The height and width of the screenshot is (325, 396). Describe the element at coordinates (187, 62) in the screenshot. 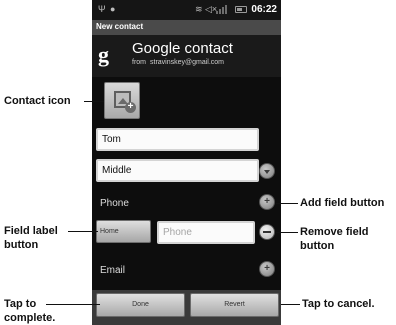

I see `account-email: stravinskey@gmail.com` at that location.